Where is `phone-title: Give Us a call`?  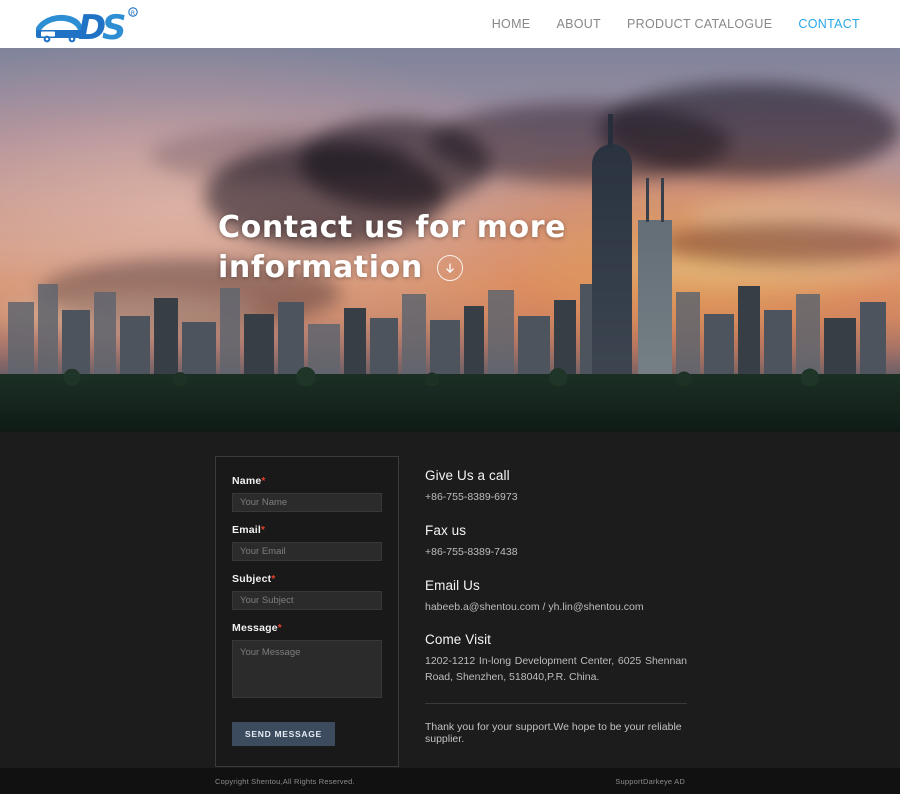
phone-title: Give Us a call is located at coordinates (467, 475).